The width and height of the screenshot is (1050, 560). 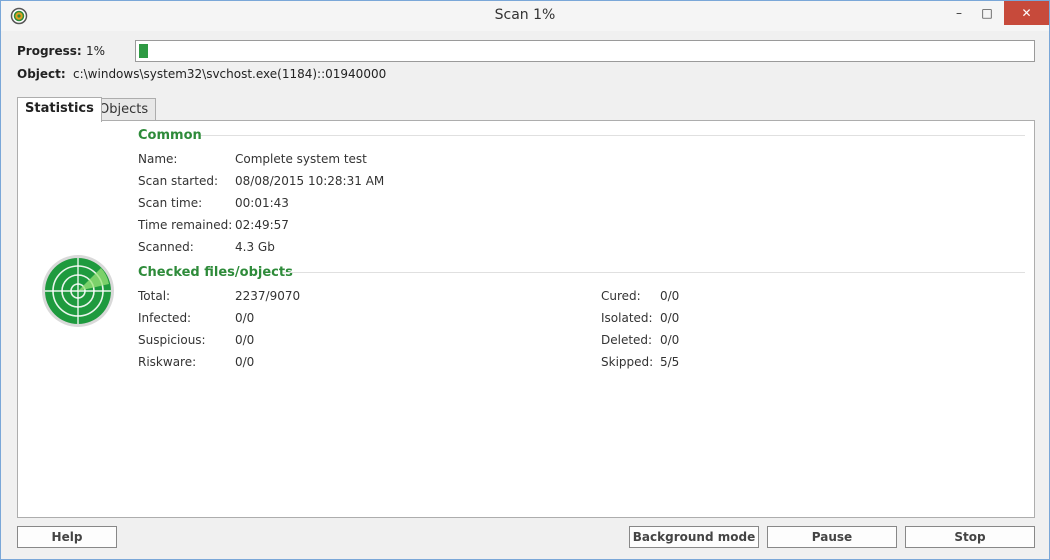 I want to click on maximize-icon: □, so click(x=987, y=13).